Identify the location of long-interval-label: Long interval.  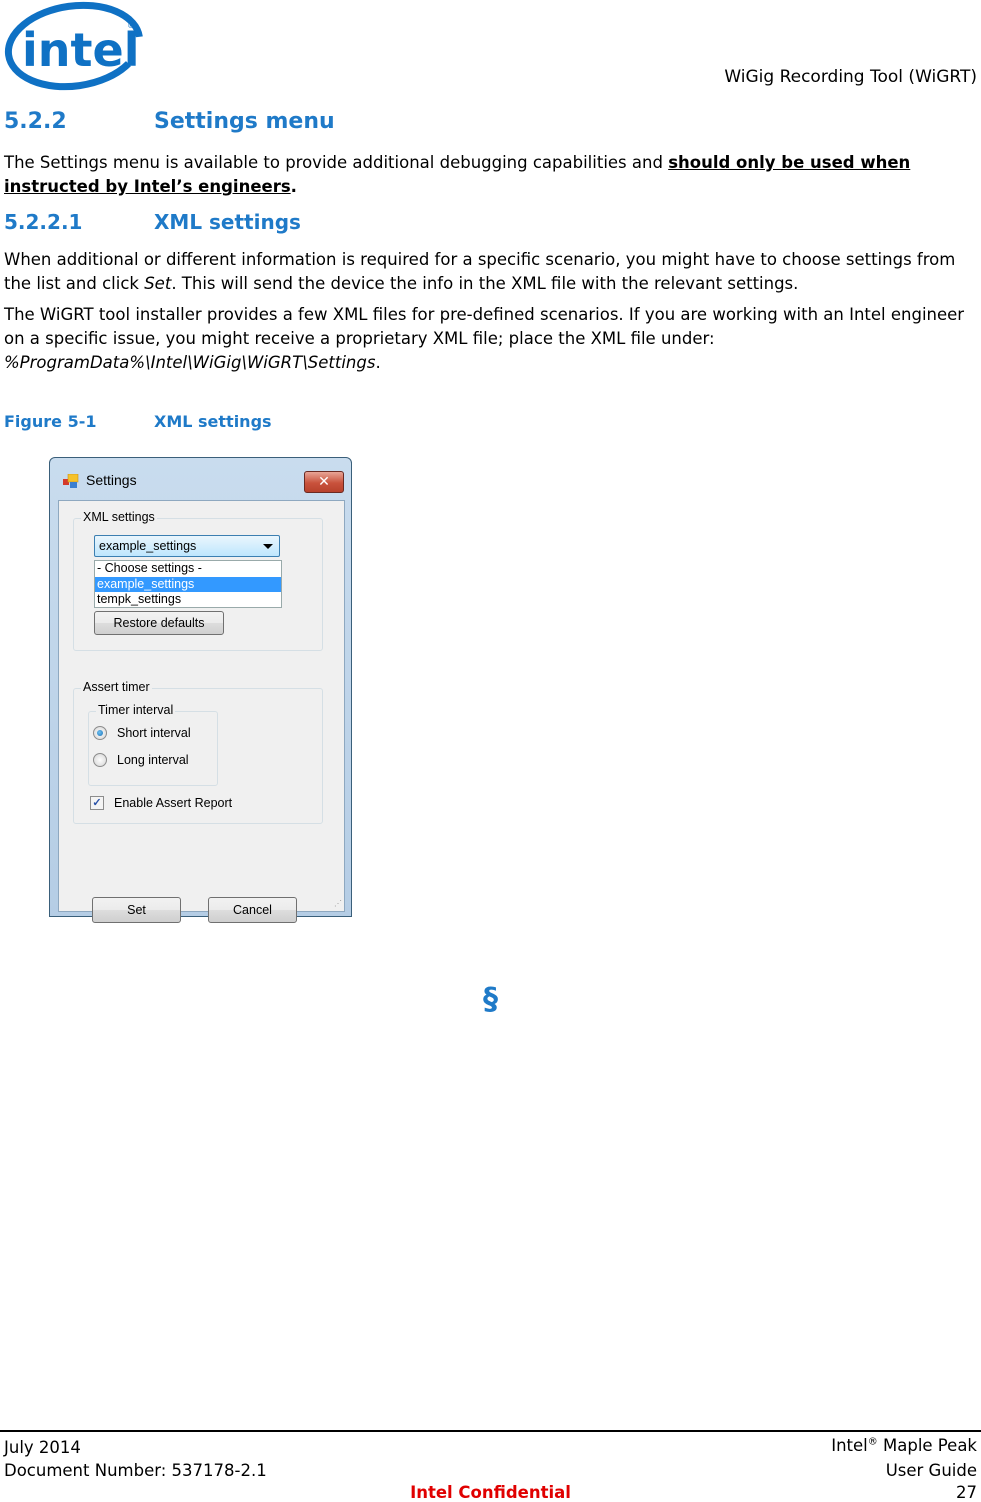
(153, 760).